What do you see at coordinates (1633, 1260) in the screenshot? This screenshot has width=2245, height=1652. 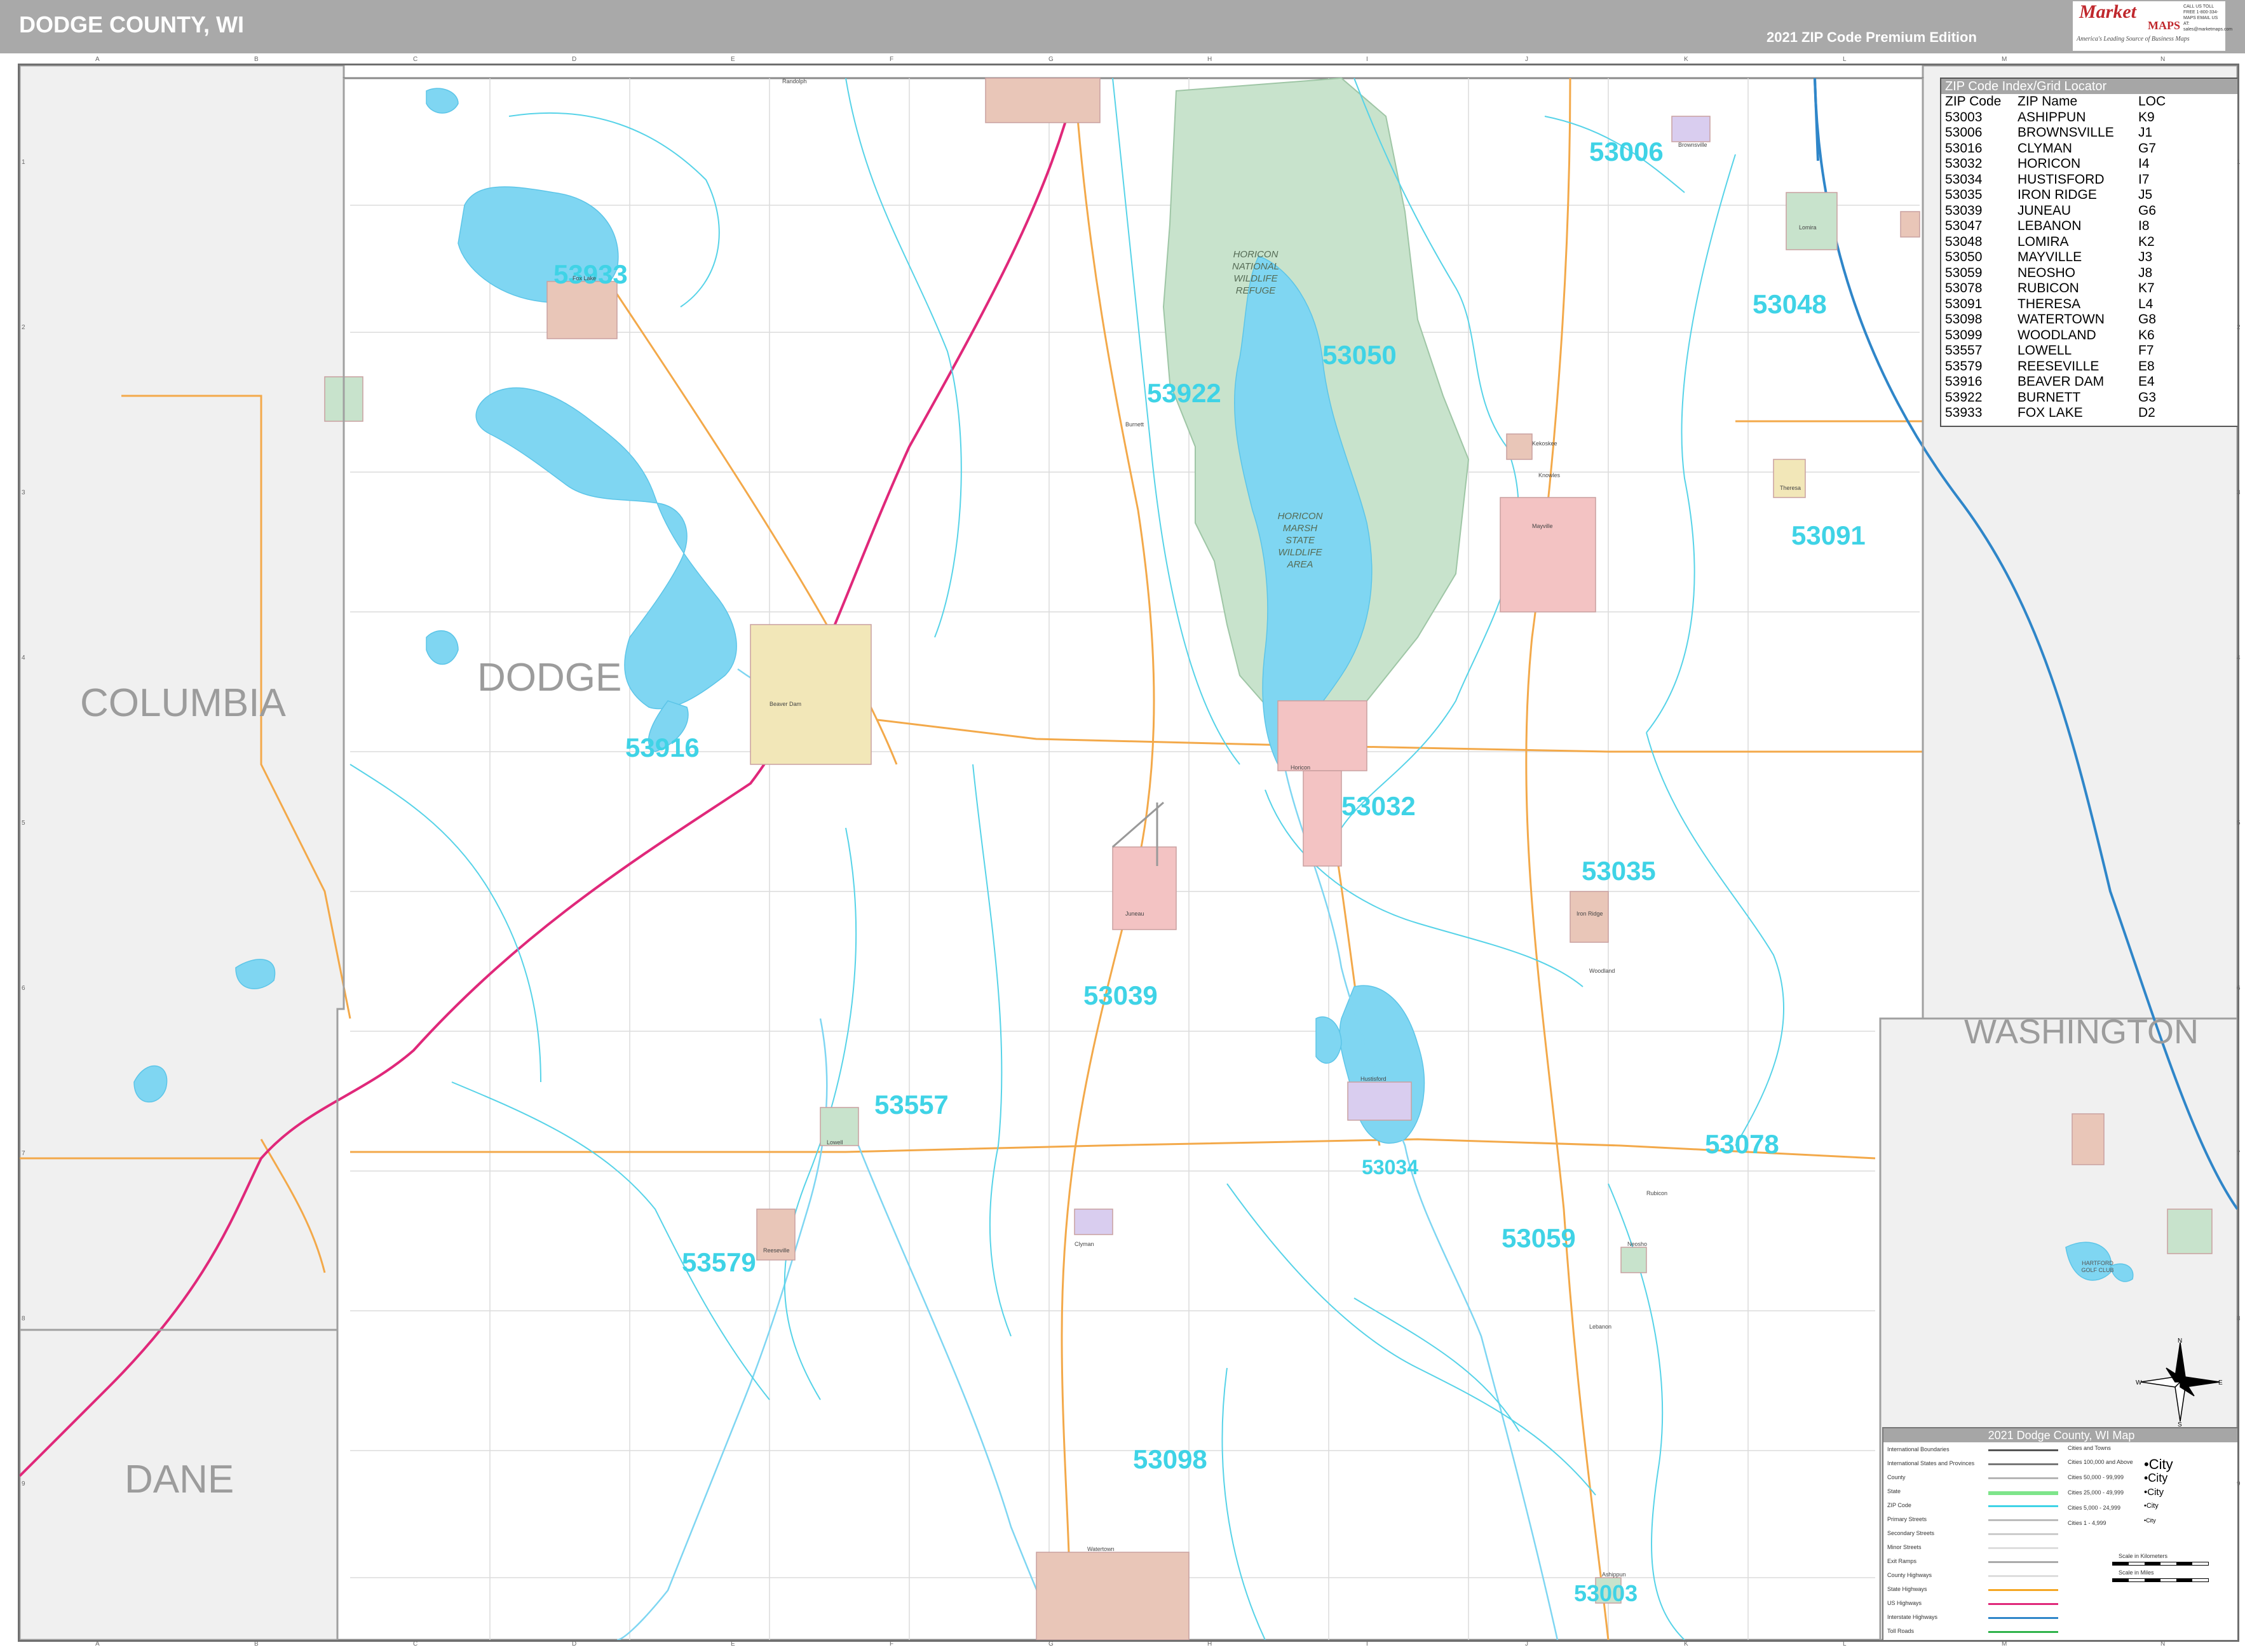 I see `neosho-city` at bounding box center [1633, 1260].